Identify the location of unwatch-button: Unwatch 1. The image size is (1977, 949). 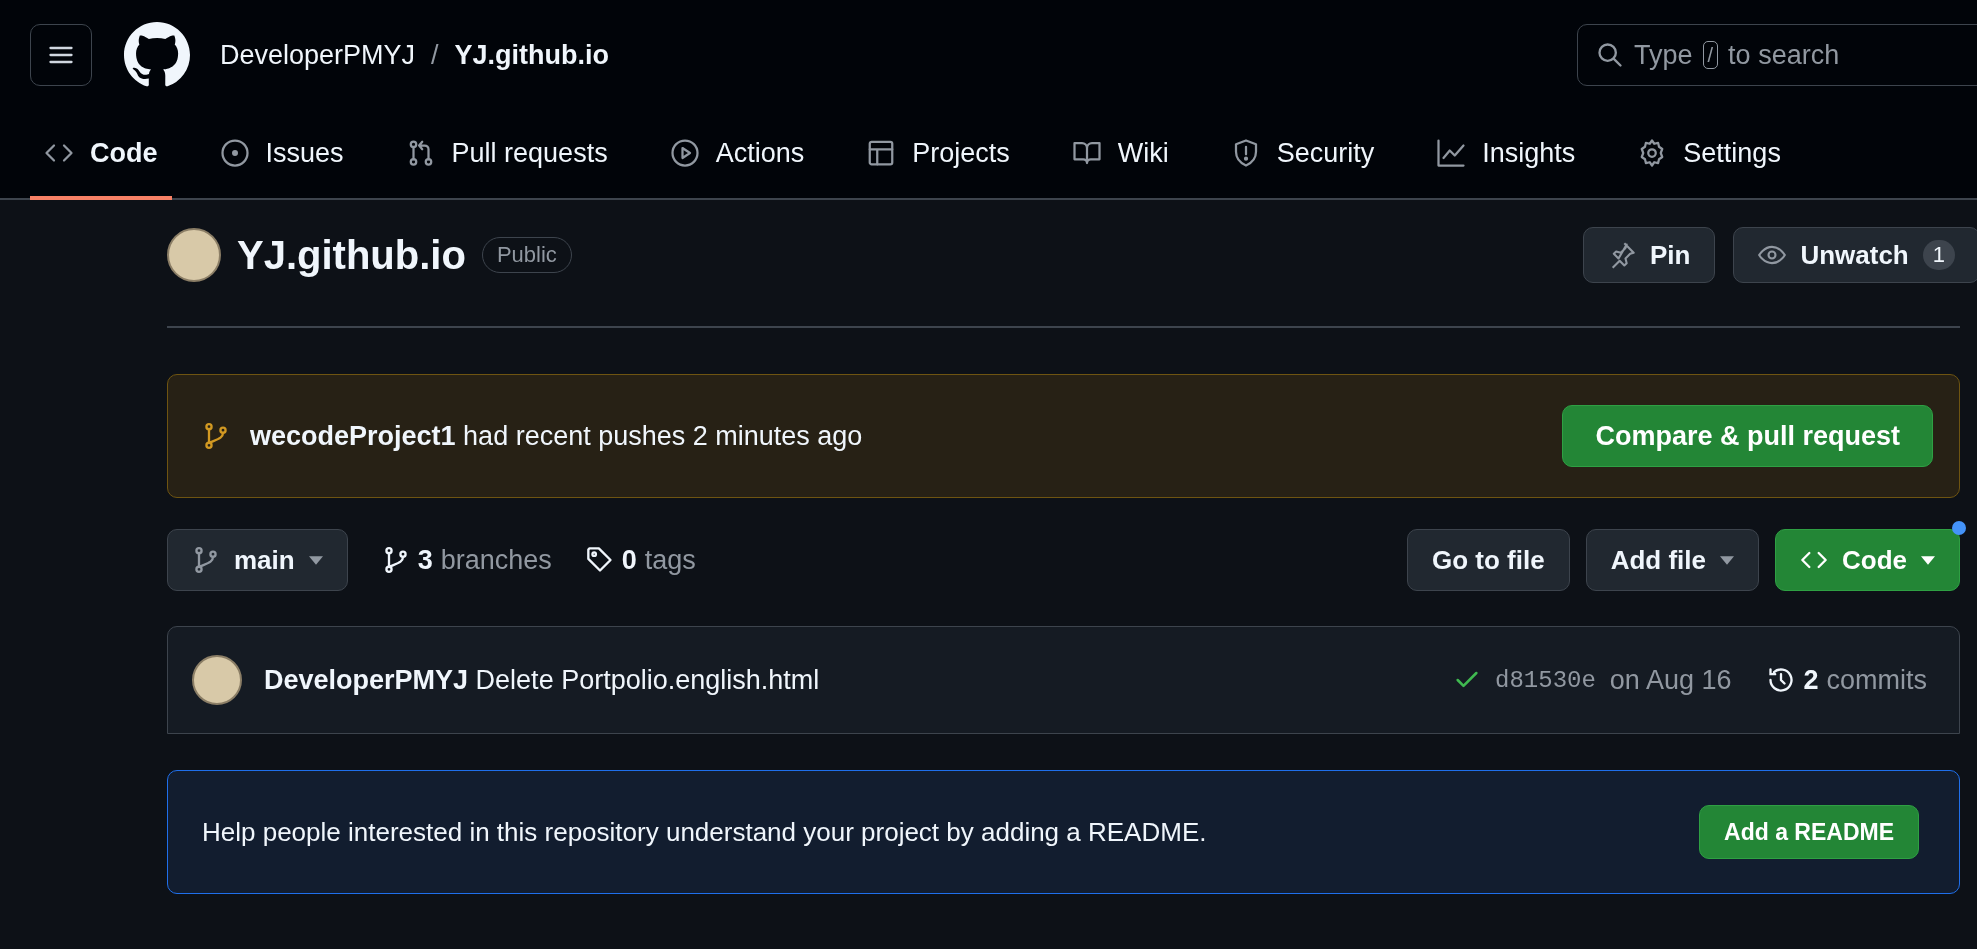
(1855, 255).